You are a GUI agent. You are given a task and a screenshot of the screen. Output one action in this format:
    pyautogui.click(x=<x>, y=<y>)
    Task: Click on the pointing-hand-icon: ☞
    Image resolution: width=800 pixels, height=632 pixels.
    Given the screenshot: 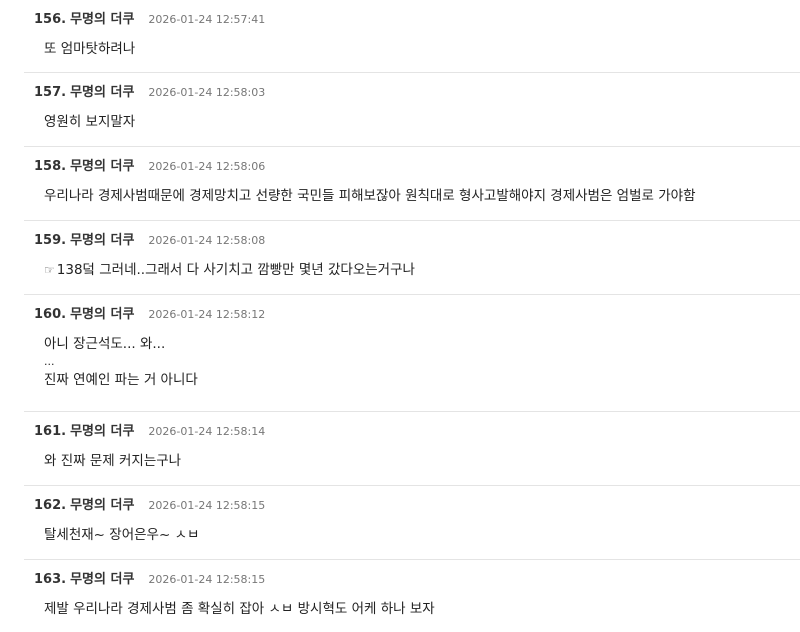 What is the action you would take?
    pyautogui.click(x=49, y=270)
    